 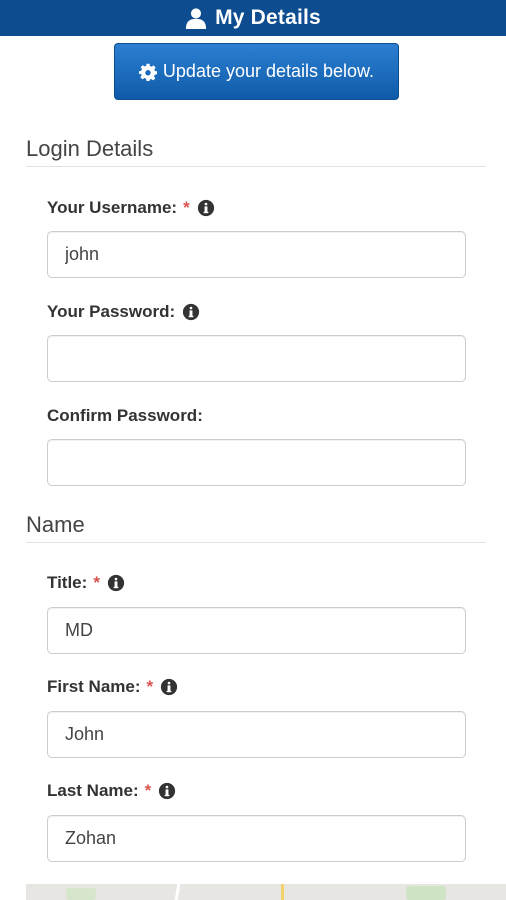 I want to click on title-input, so click(x=256, y=630).